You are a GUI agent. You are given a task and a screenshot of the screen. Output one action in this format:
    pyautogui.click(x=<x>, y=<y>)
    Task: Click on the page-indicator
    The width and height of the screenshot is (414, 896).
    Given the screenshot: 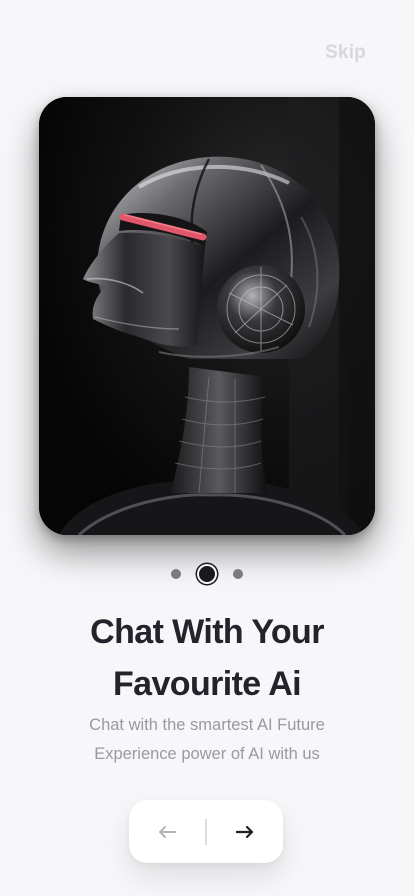 What is the action you would take?
    pyautogui.click(x=207, y=574)
    